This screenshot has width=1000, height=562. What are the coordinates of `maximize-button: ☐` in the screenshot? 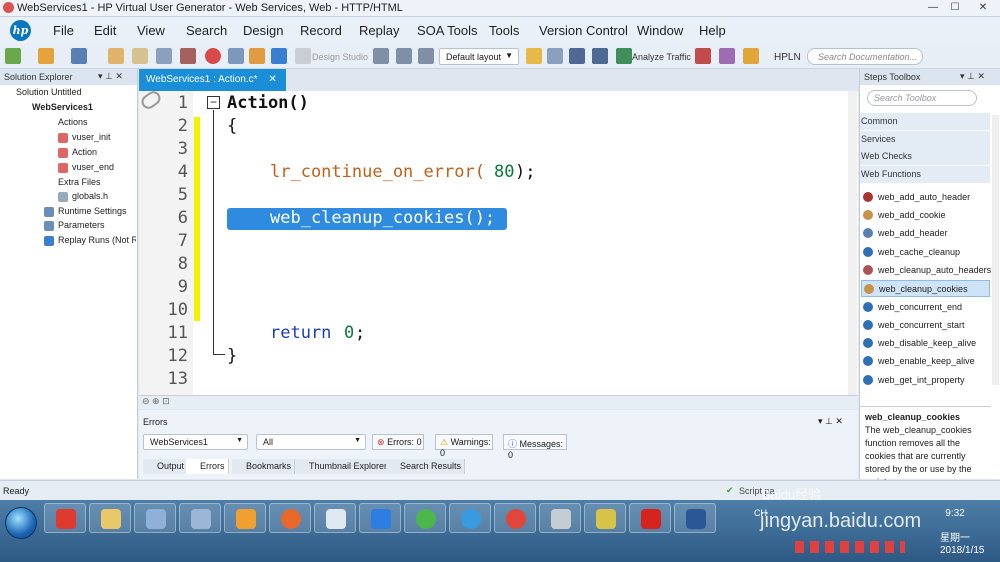 It's located at (955, 8).